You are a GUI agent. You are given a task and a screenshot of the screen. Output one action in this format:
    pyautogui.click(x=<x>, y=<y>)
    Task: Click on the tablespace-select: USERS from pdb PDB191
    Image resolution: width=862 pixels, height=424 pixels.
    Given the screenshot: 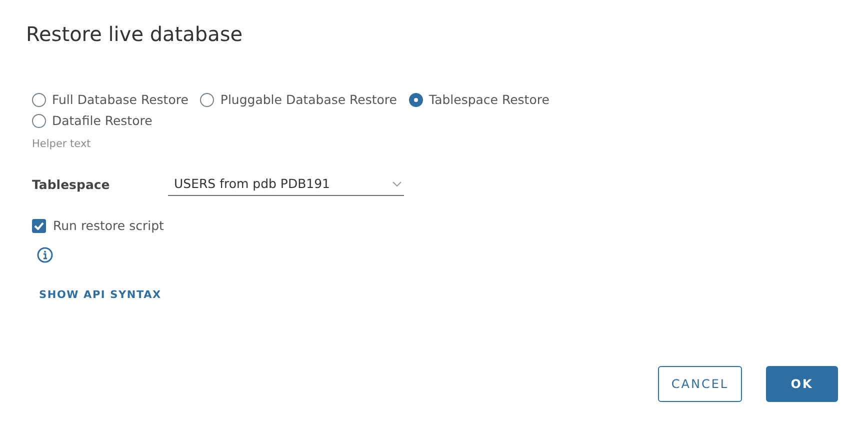 What is the action you would take?
    pyautogui.click(x=286, y=184)
    